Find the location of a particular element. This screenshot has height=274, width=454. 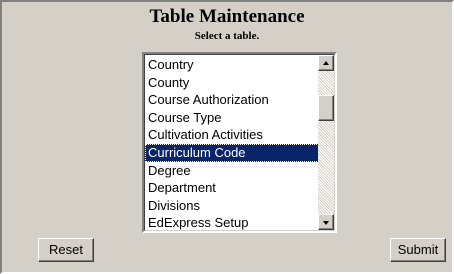

submit-button: Submit is located at coordinates (418, 250).